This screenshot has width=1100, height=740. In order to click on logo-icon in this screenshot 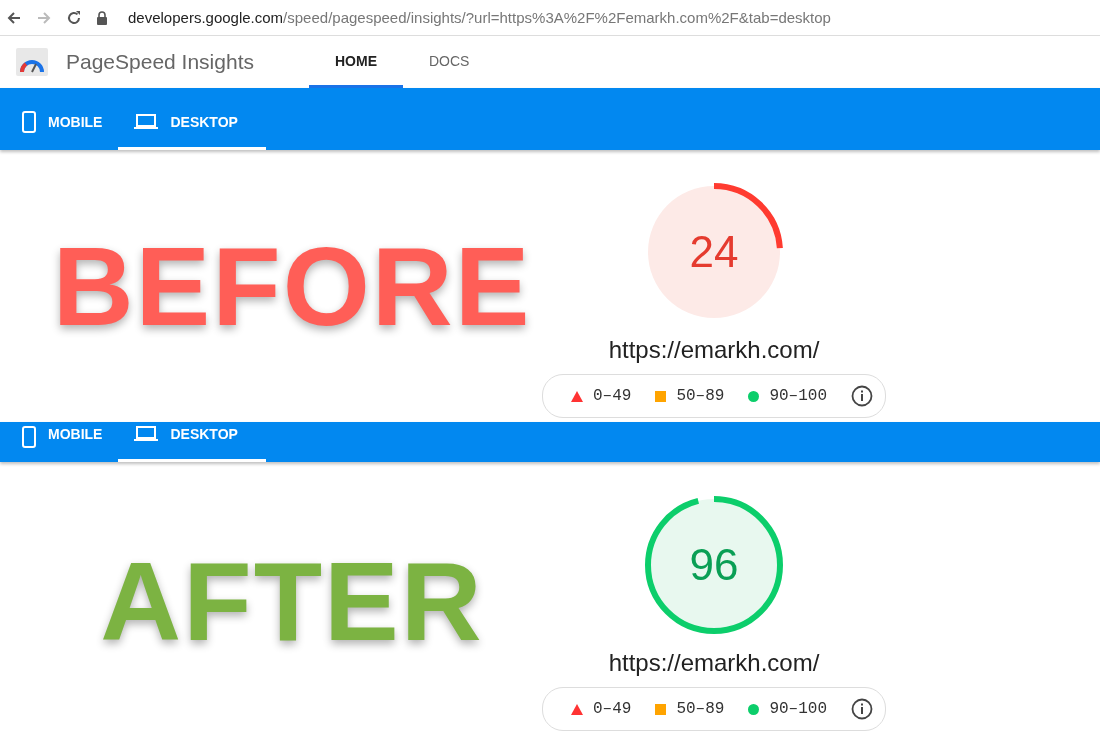, I will do `click(32, 62)`.